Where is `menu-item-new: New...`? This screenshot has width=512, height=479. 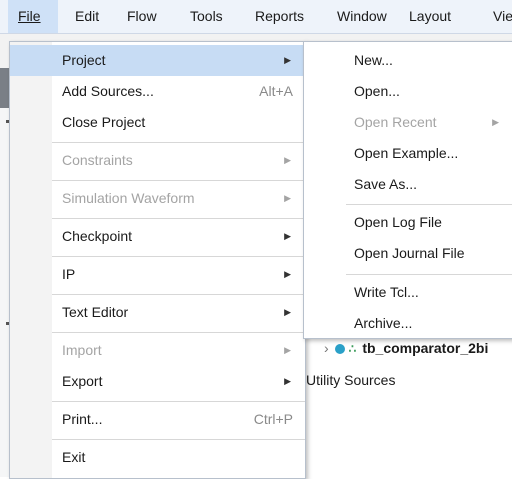
menu-item-new: New... is located at coordinates (408, 60).